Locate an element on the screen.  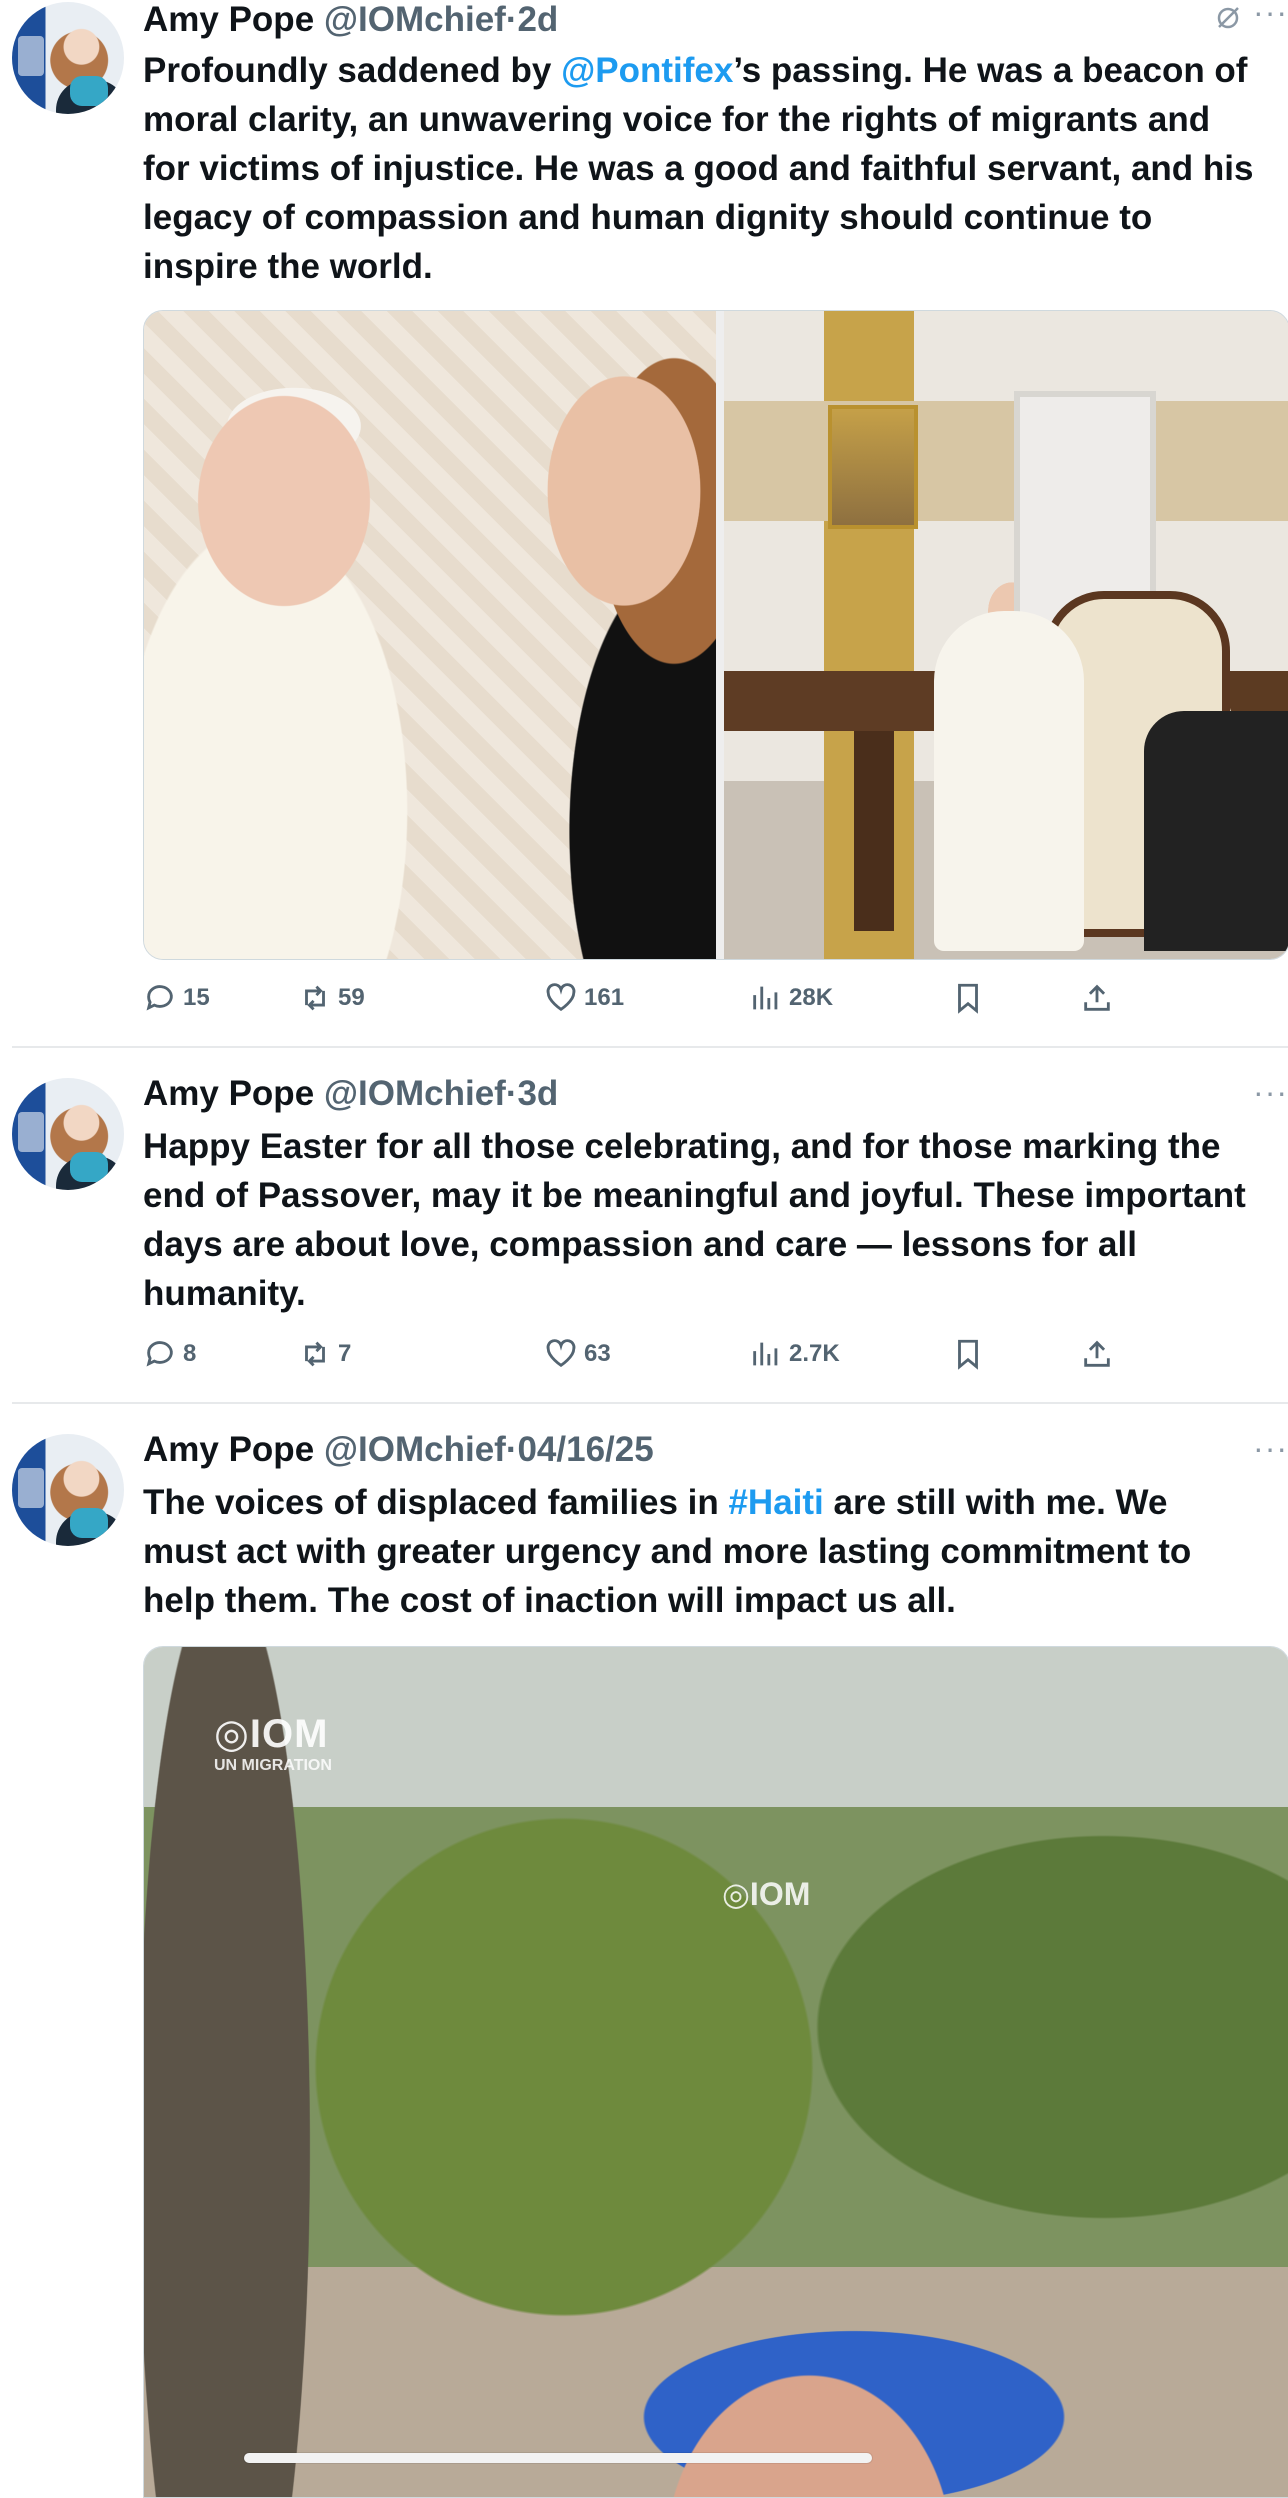
like-count: 161 is located at coordinates (604, 997).